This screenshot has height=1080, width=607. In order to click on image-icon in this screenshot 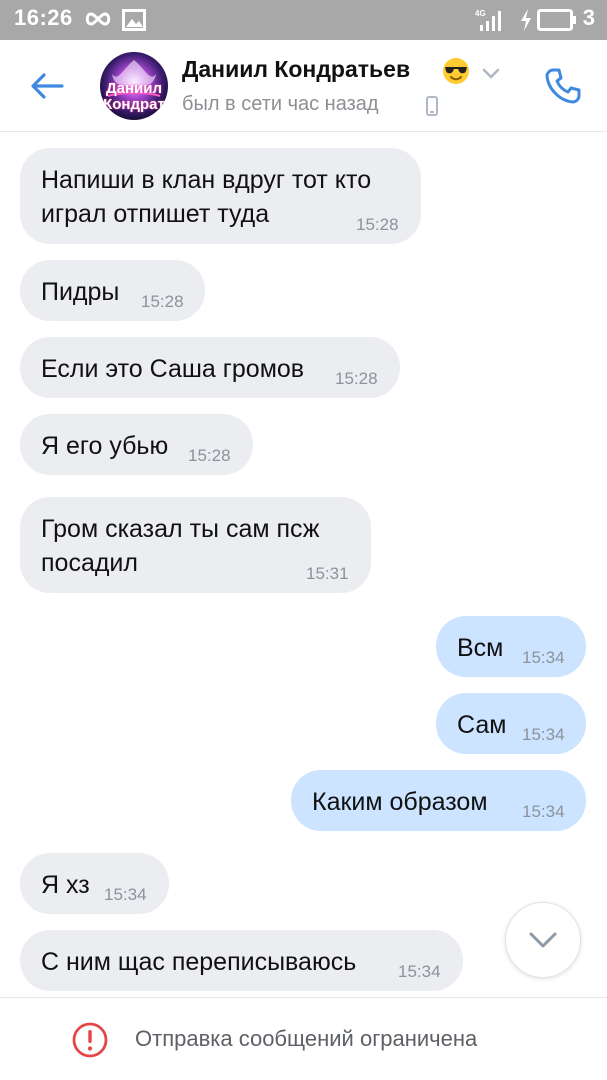, I will do `click(134, 20)`.